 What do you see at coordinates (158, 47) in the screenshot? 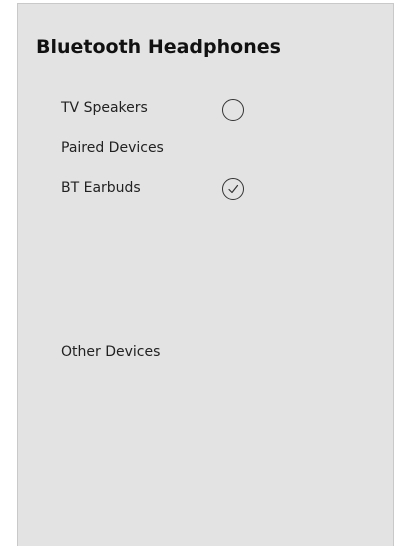
I see `panel-title: Bluetooth Headphones` at bounding box center [158, 47].